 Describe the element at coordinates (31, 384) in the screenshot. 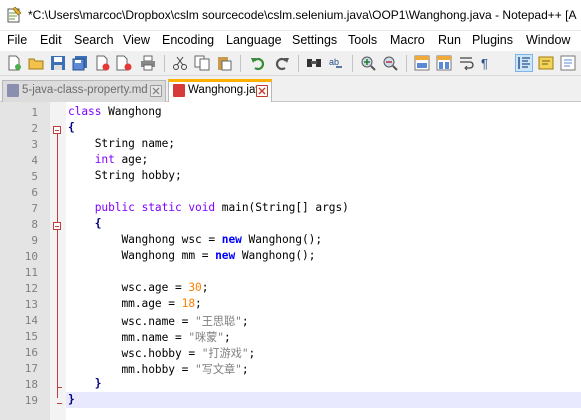

I see `line-number: 18` at that location.